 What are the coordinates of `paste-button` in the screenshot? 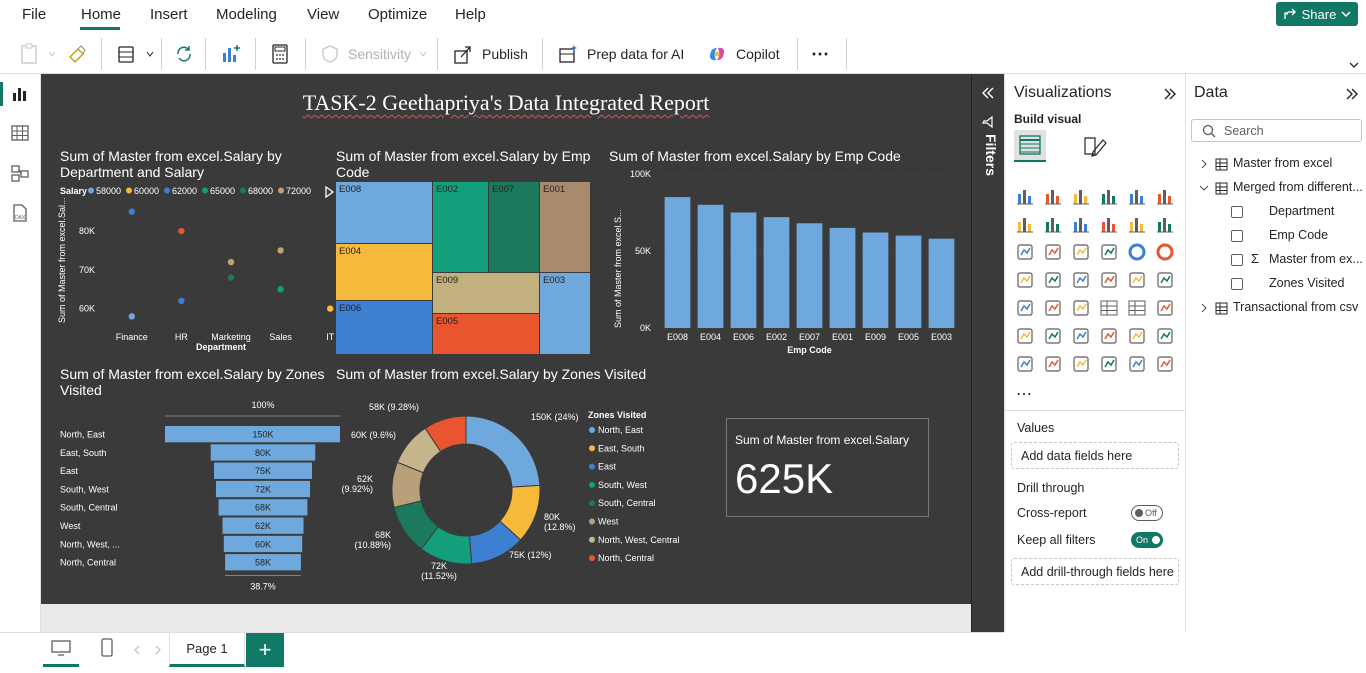 It's located at (38, 54).